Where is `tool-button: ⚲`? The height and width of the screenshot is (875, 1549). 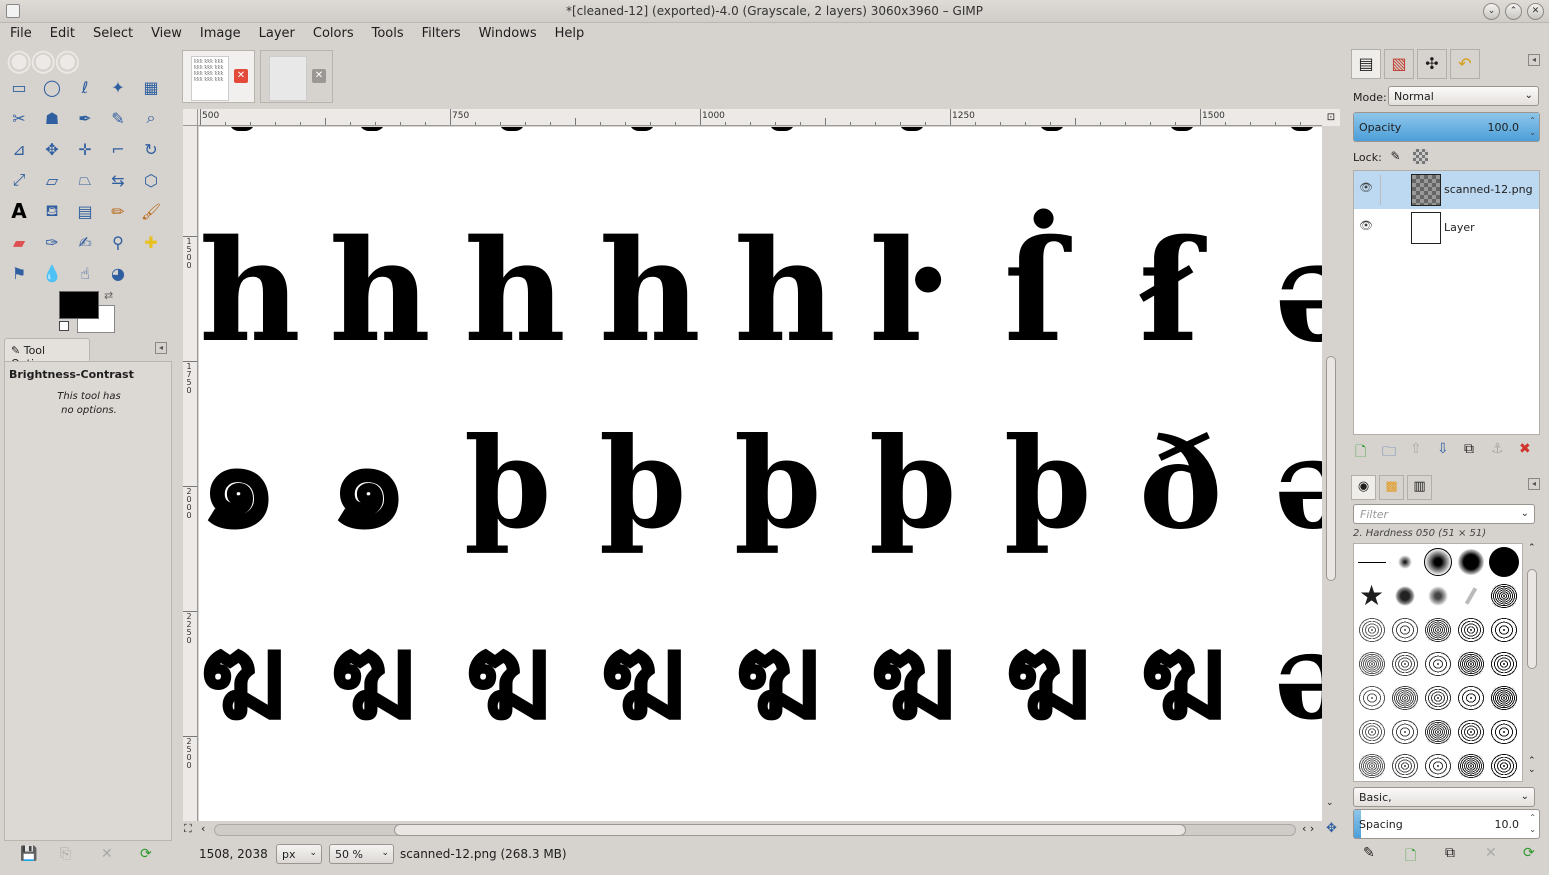
tool-button: ⚲ is located at coordinates (118, 242).